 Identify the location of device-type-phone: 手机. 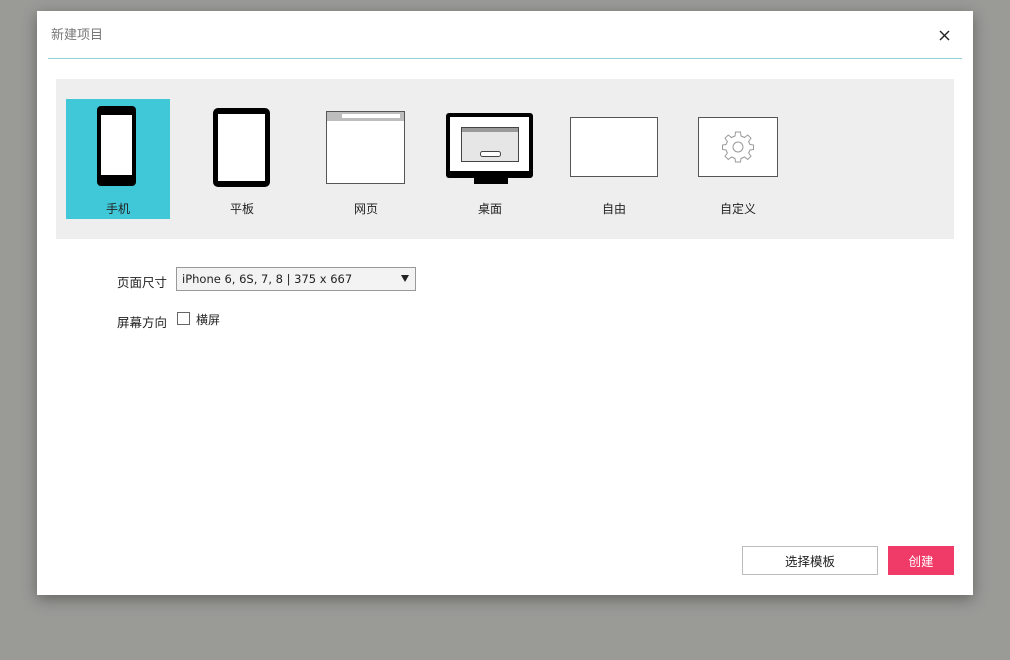
(118, 159).